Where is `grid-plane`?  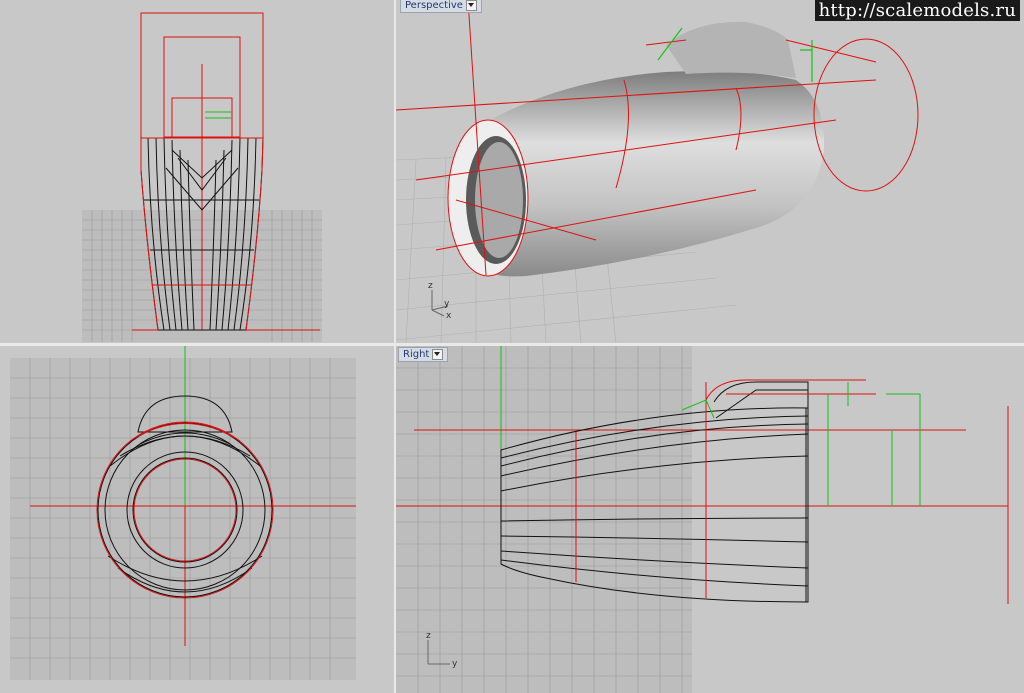 grid-plane is located at coordinates (544, 519).